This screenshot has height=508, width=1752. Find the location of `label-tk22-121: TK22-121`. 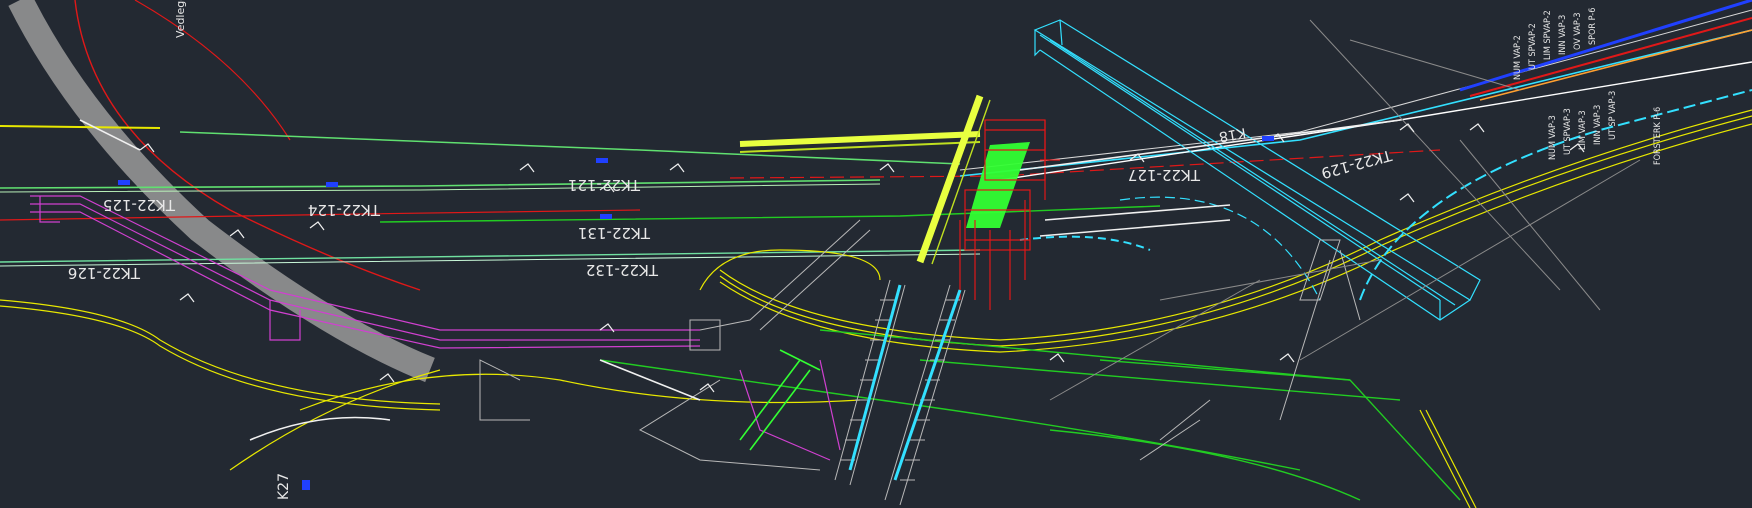

label-tk22-121: TK22-121 is located at coordinates (604, 185).